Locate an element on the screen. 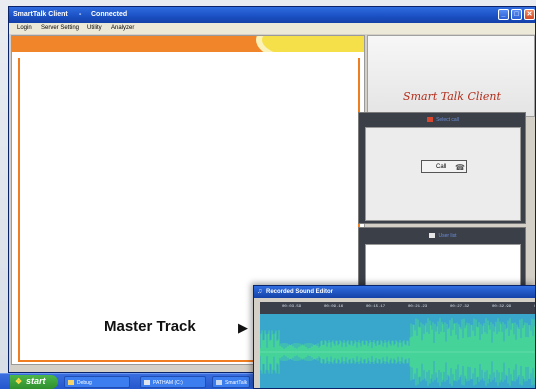 The height and width of the screenshot is (389, 536). call-panel-title: Select call is located at coordinates (447, 120).